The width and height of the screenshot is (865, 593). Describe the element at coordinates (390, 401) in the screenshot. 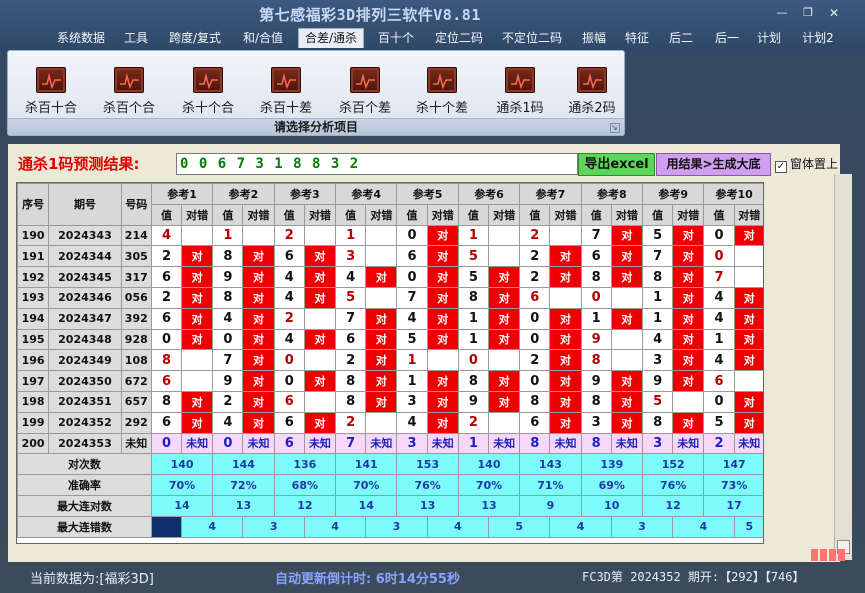

I see `table-row: 198 2024351 657 8 对 2 对 6 8 对 3 对 9 对 8 对 8 对 5 0 对` at that location.